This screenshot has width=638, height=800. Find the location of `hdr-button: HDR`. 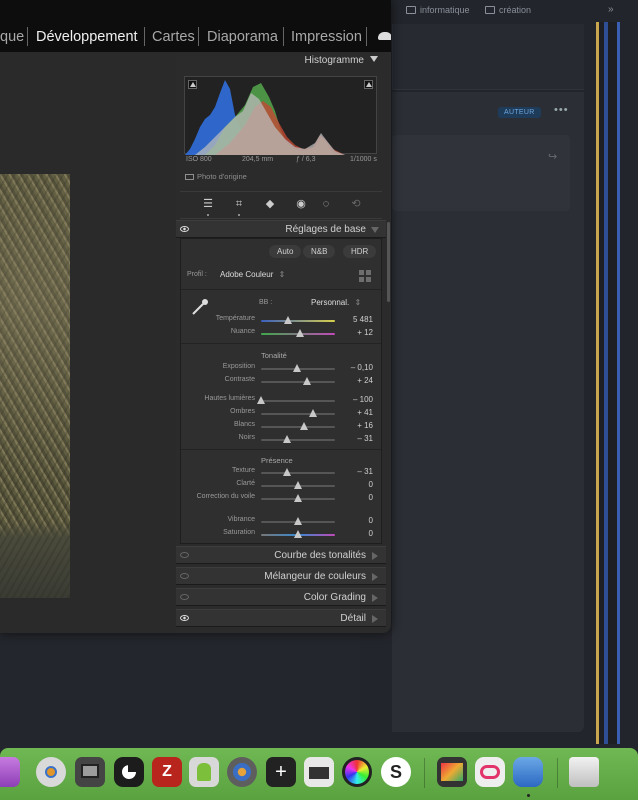

hdr-button: HDR is located at coordinates (360, 251).